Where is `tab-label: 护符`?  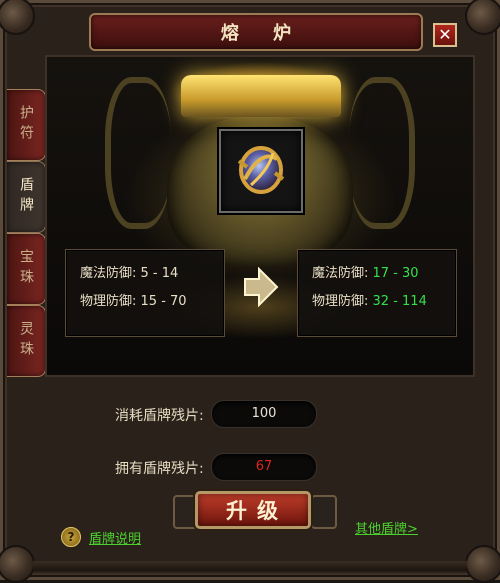 tab-label: 护符 is located at coordinates (26, 125).